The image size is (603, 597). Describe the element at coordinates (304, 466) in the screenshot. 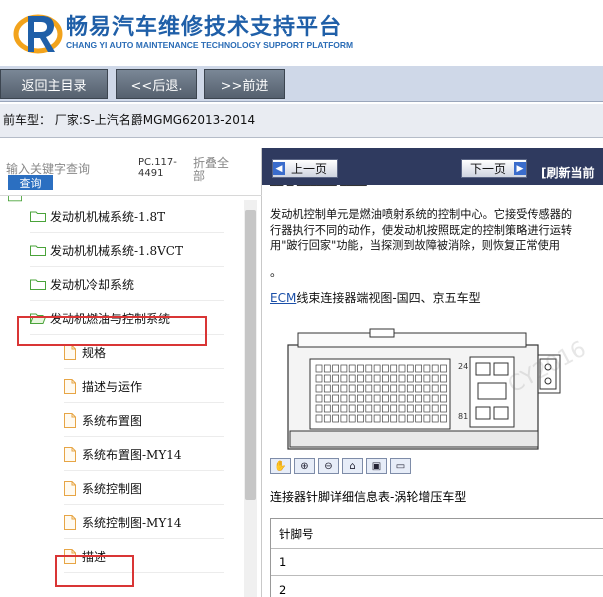

I see `zoom-in-icon: ⊕` at that location.